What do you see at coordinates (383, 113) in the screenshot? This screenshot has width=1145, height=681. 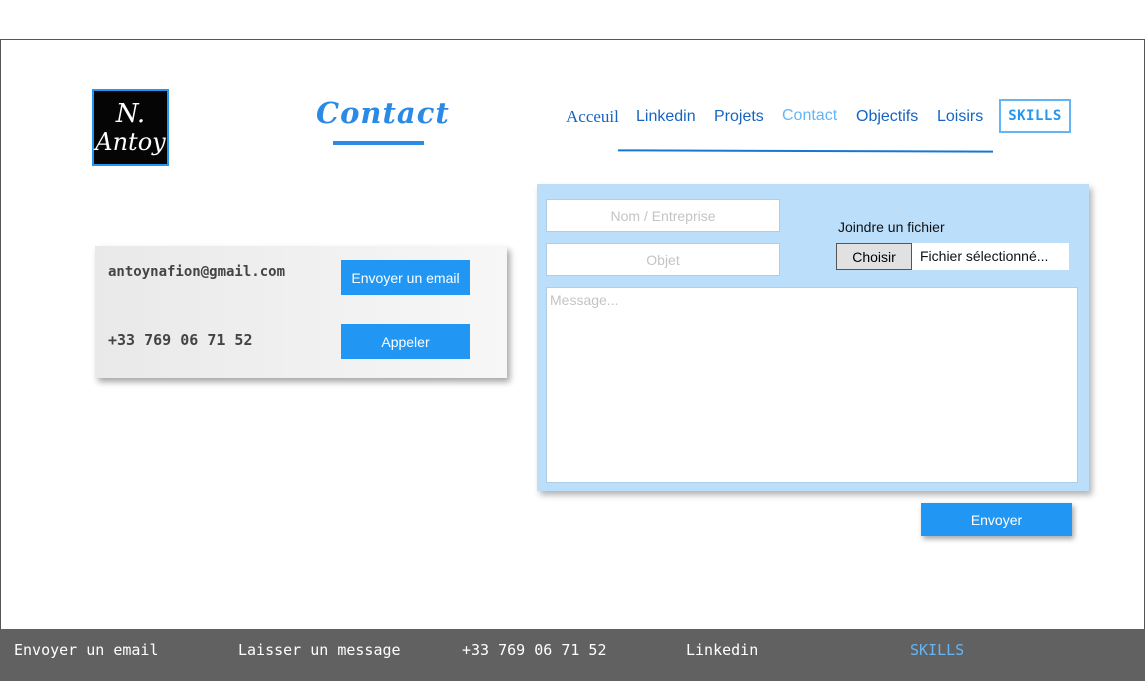 I see `page-title: Contact` at bounding box center [383, 113].